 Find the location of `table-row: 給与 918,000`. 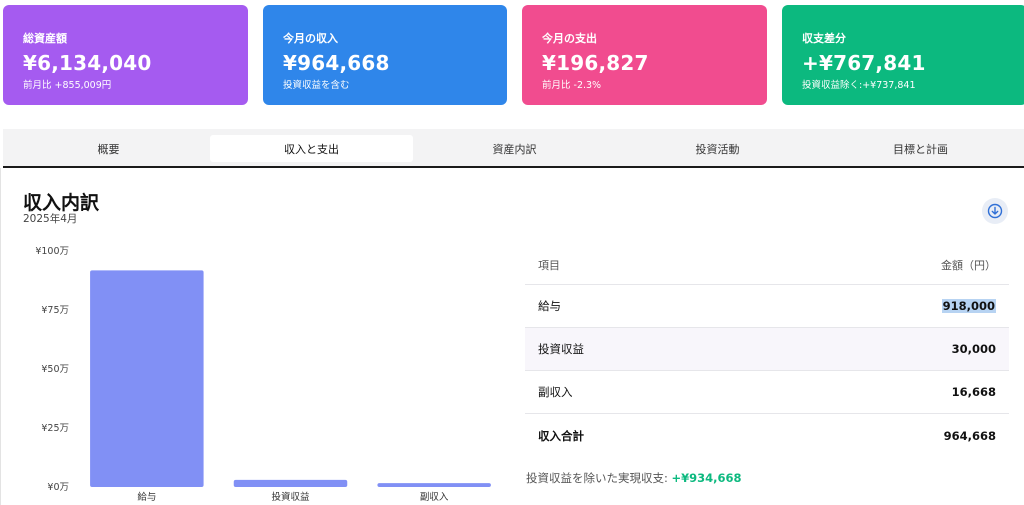

table-row: 給与 918,000 is located at coordinates (767, 306).